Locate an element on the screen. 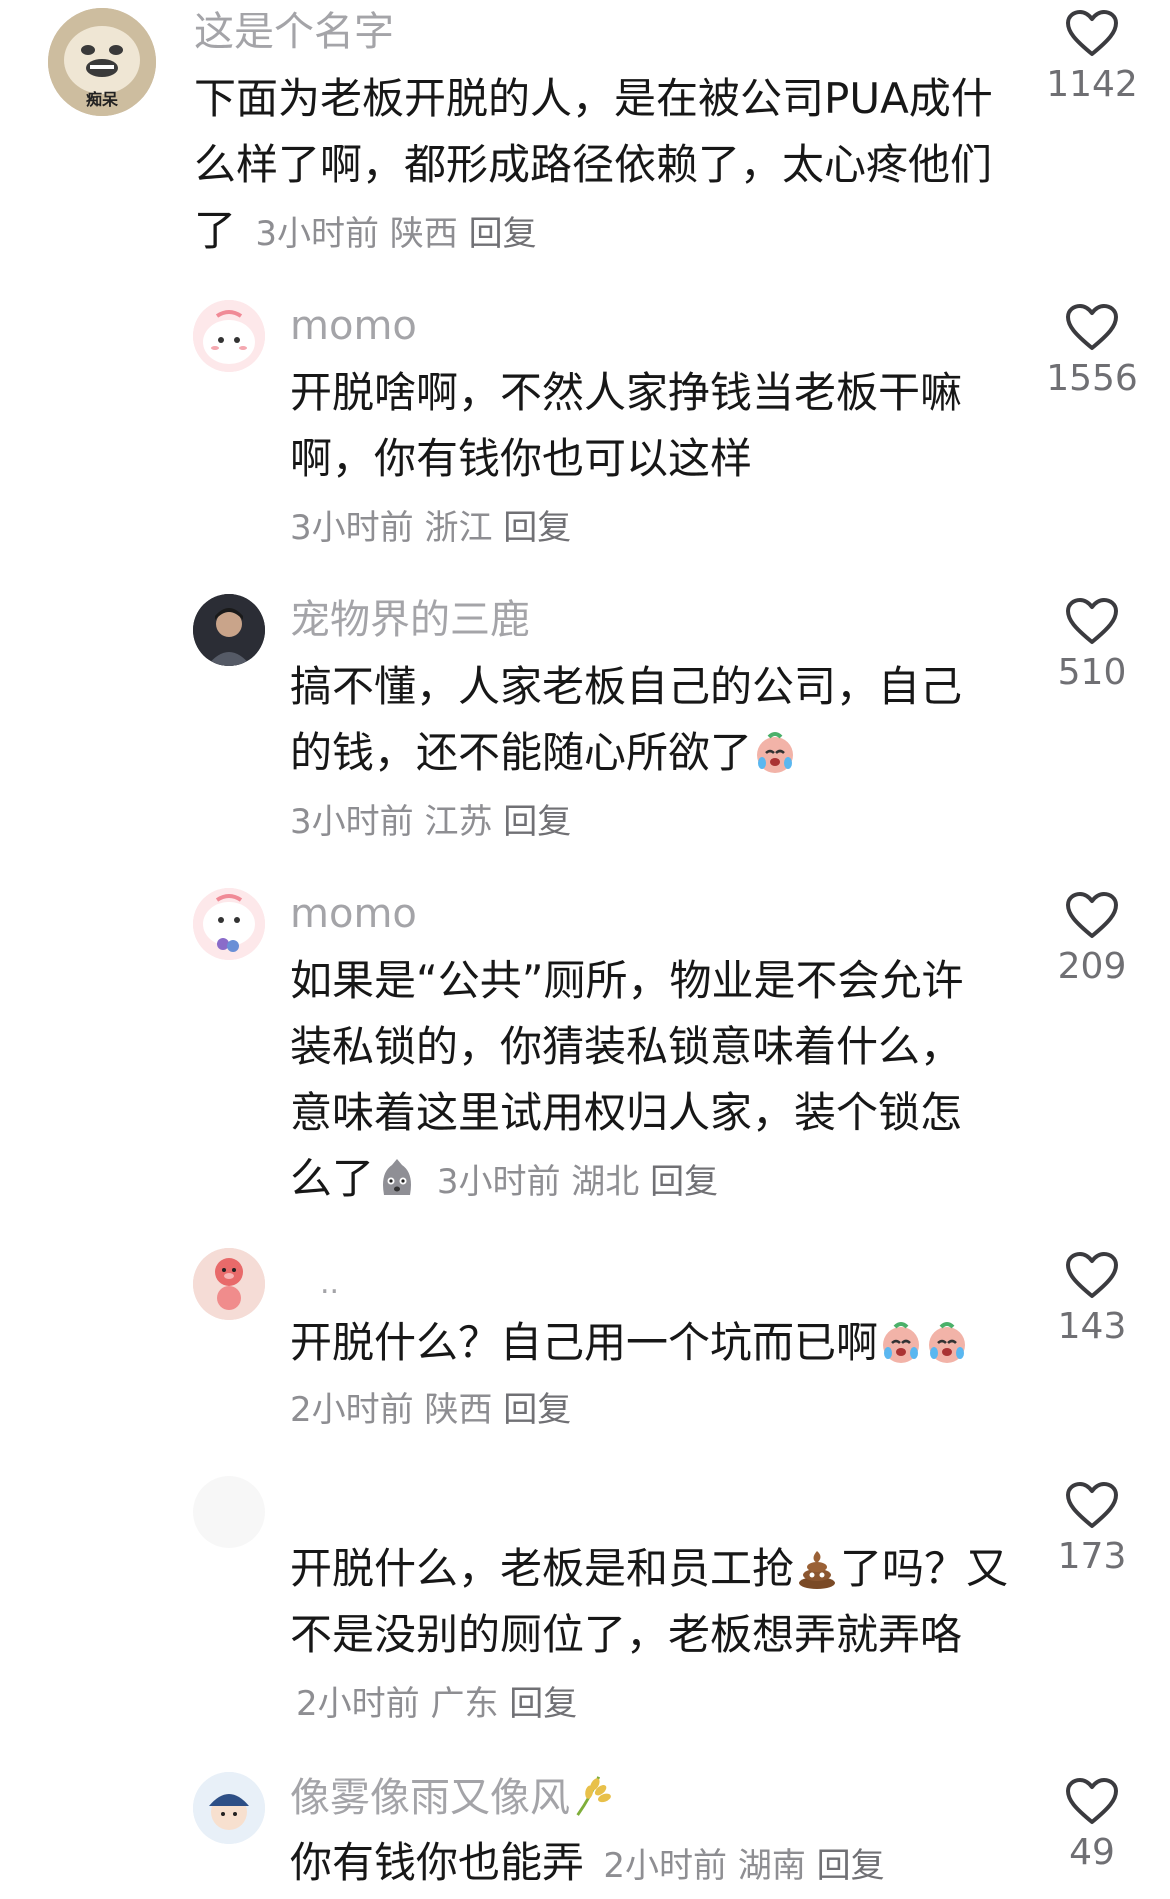 The width and height of the screenshot is (1170, 1899). poop-emoji-icon is located at coordinates (817, 1570).